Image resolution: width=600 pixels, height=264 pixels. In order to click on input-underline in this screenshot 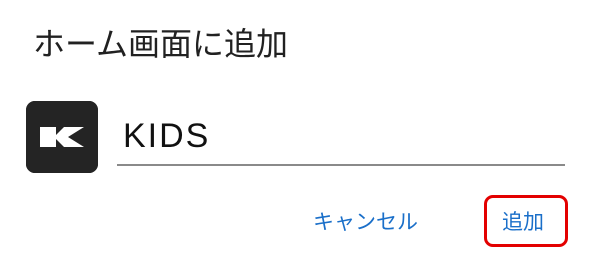, I will do `click(341, 165)`.